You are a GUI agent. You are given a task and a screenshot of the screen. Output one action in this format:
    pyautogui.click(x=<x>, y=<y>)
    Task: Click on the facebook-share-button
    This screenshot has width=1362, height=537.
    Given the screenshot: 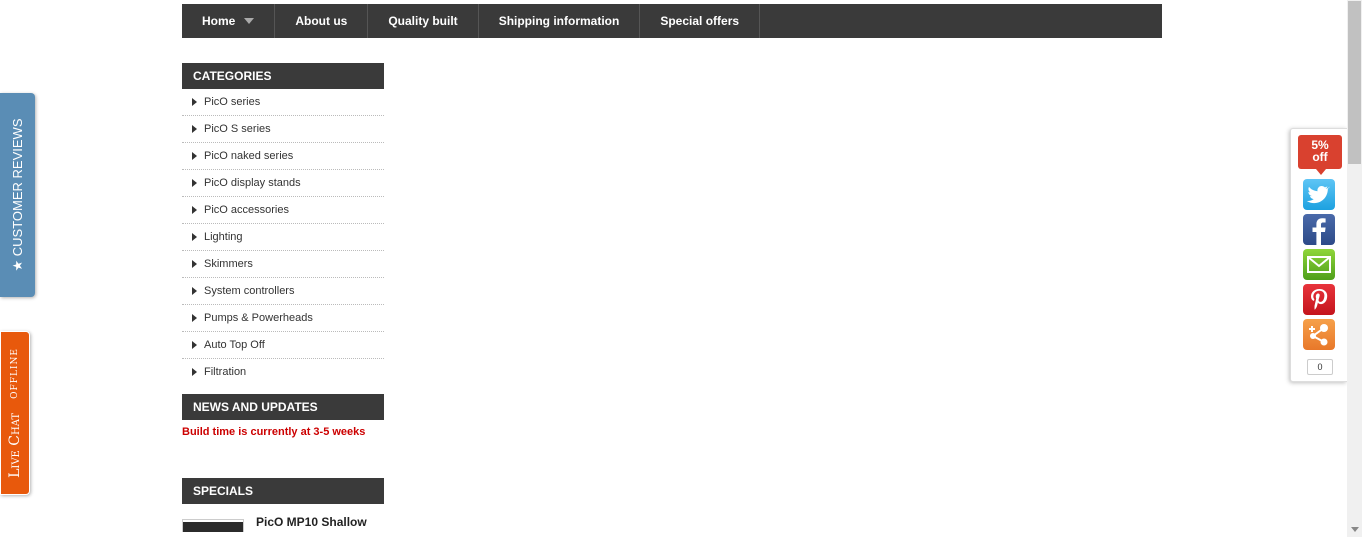 What is the action you would take?
    pyautogui.click(x=1319, y=229)
    